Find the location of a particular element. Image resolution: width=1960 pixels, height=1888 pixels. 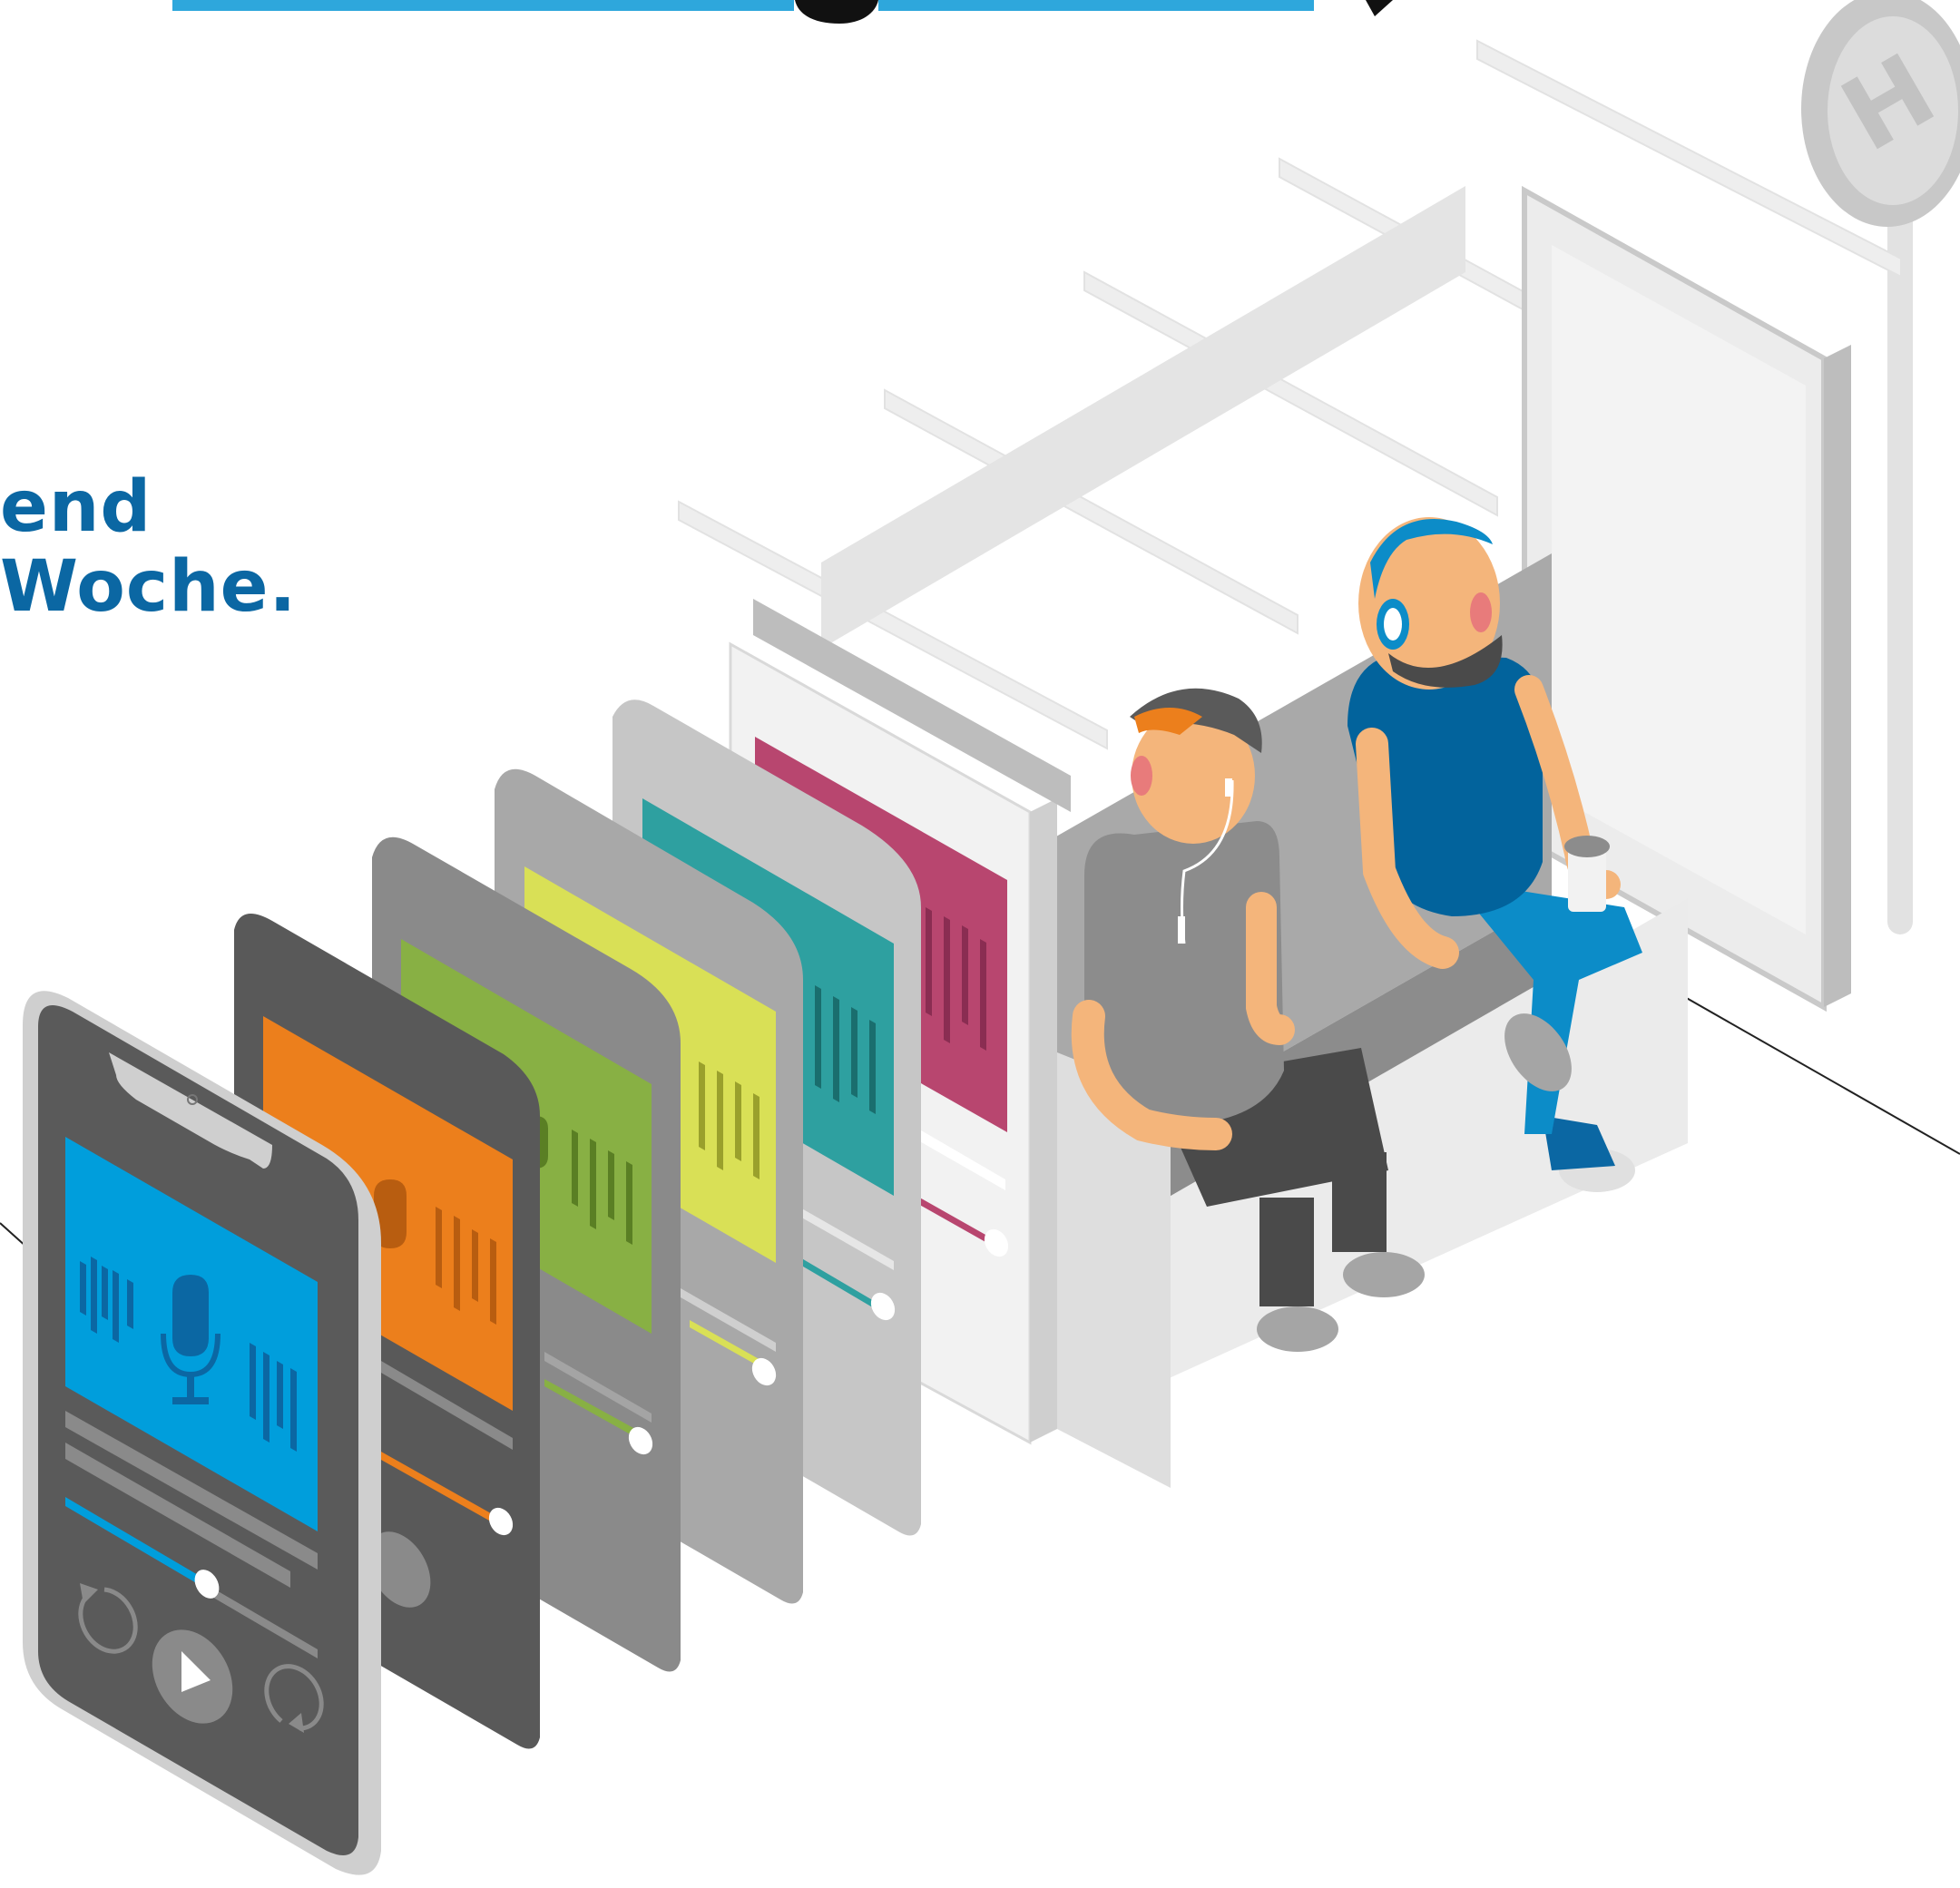

headline-remnant is located at coordinates (782, 12).